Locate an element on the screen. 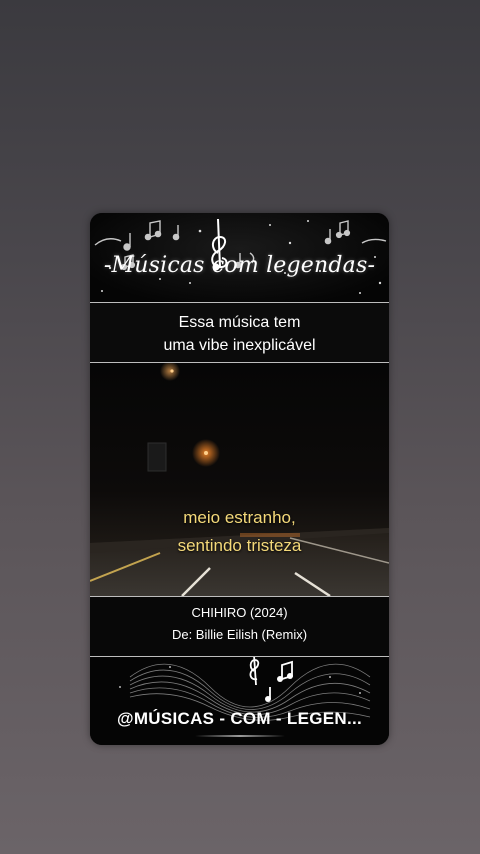  intro-line-2: uma vibe inexplicável is located at coordinates (239, 345).